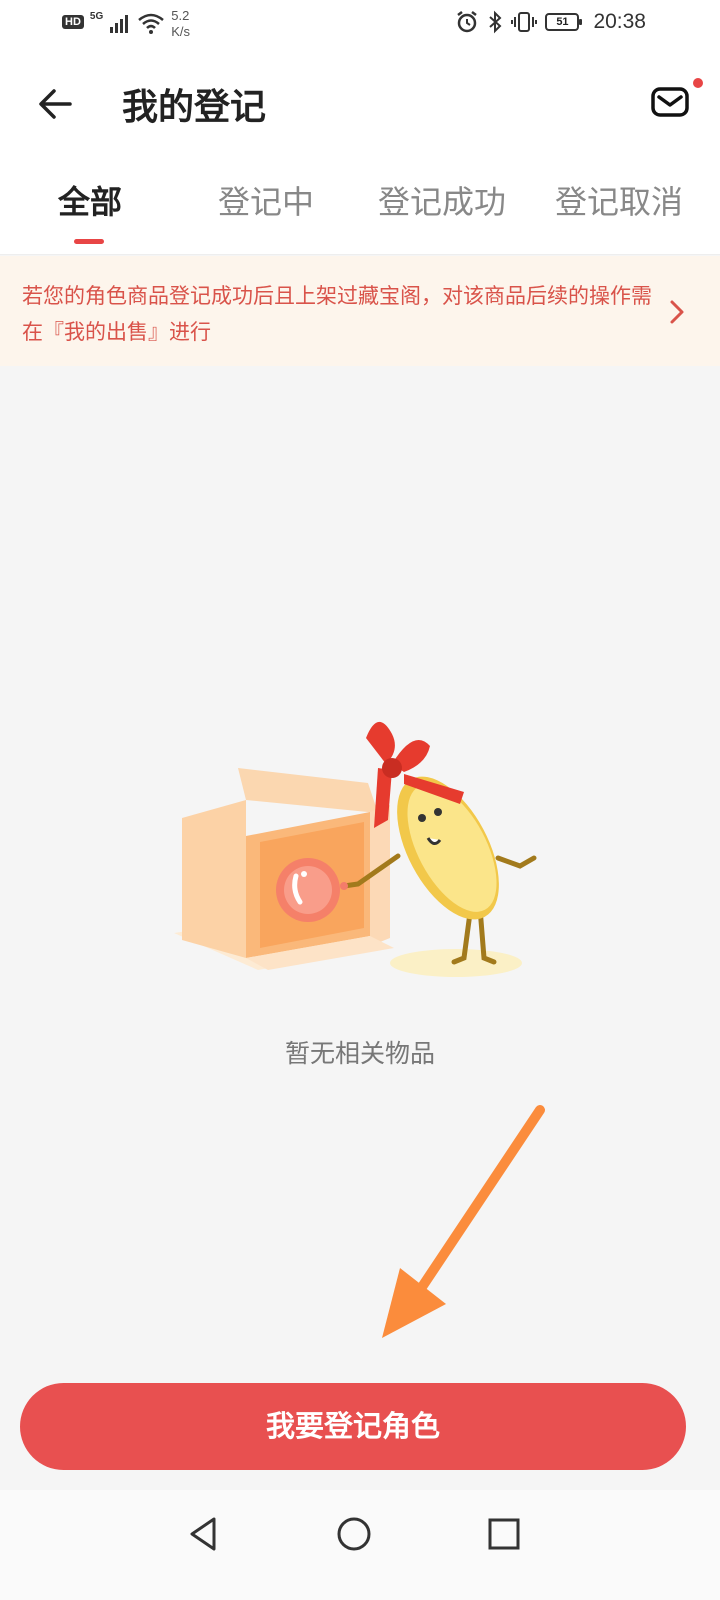 This screenshot has height=1600, width=720. I want to click on nav-recent-icon, so click(504, 1534).